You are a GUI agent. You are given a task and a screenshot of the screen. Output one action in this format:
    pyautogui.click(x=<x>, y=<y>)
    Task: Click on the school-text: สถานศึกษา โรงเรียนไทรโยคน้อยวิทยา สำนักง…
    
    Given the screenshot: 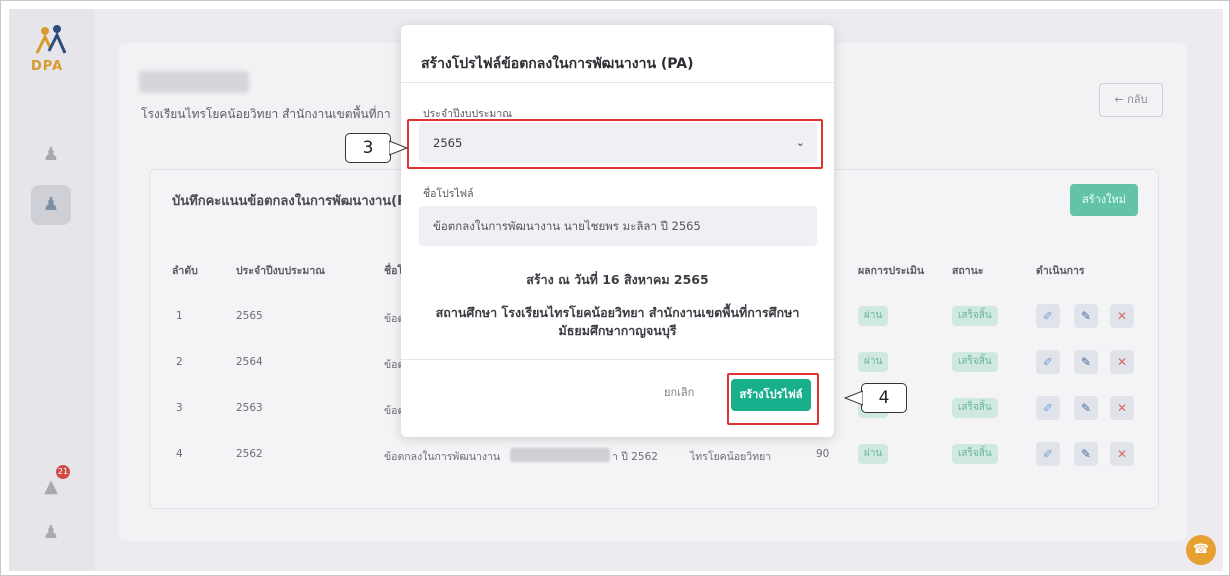 What is the action you would take?
    pyautogui.click(x=617, y=321)
    